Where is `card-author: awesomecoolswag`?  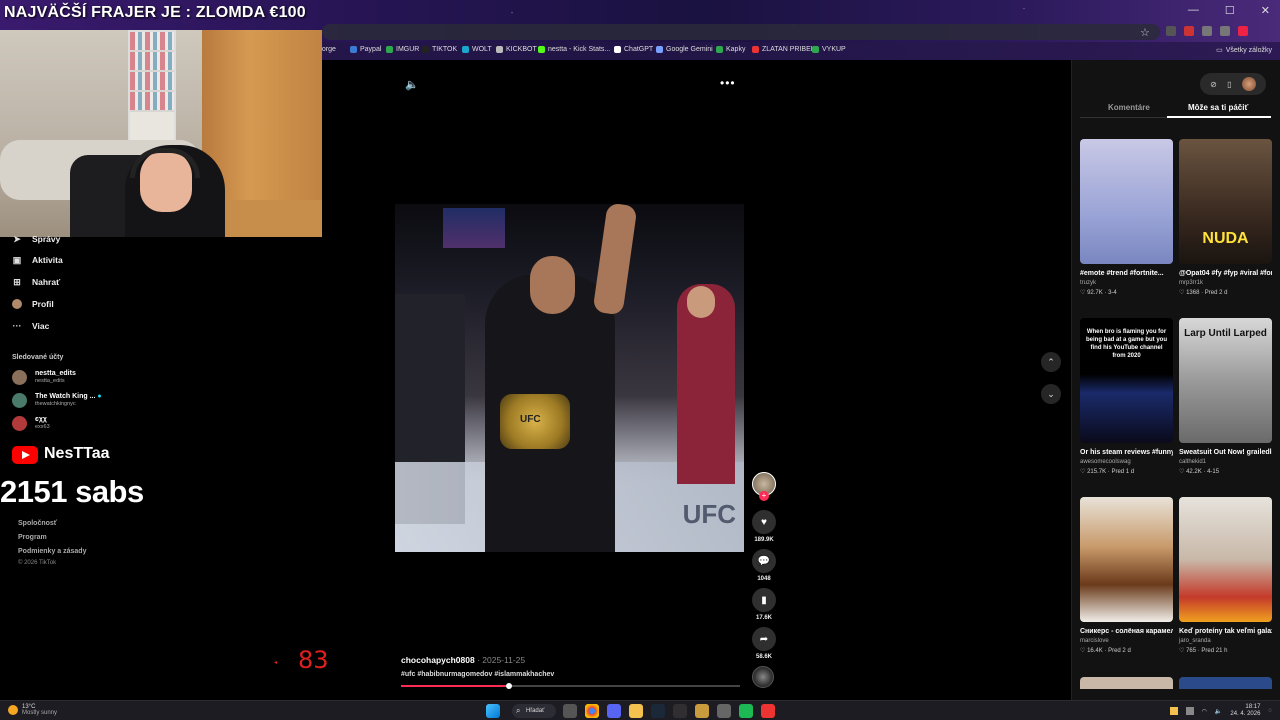 card-author: awesomecoolswag is located at coordinates (1105, 462).